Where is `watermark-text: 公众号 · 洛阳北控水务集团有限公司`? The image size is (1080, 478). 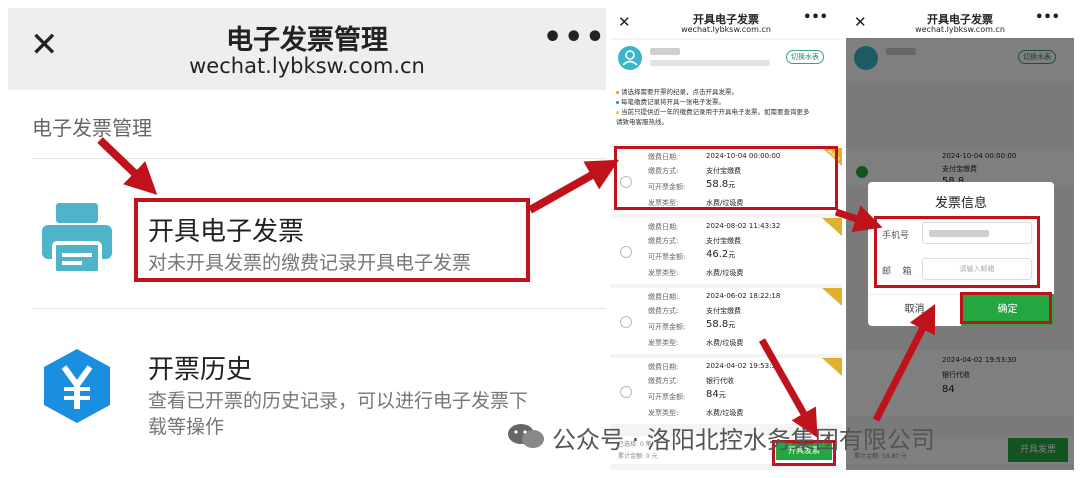 watermark-text: 公众号 · 洛阳北控水务集团有限公司 is located at coordinates (743, 440).